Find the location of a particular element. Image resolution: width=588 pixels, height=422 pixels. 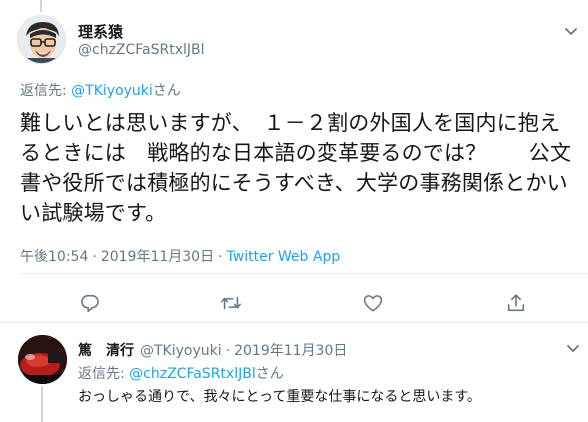

tweet-actions is located at coordinates (294, 303).